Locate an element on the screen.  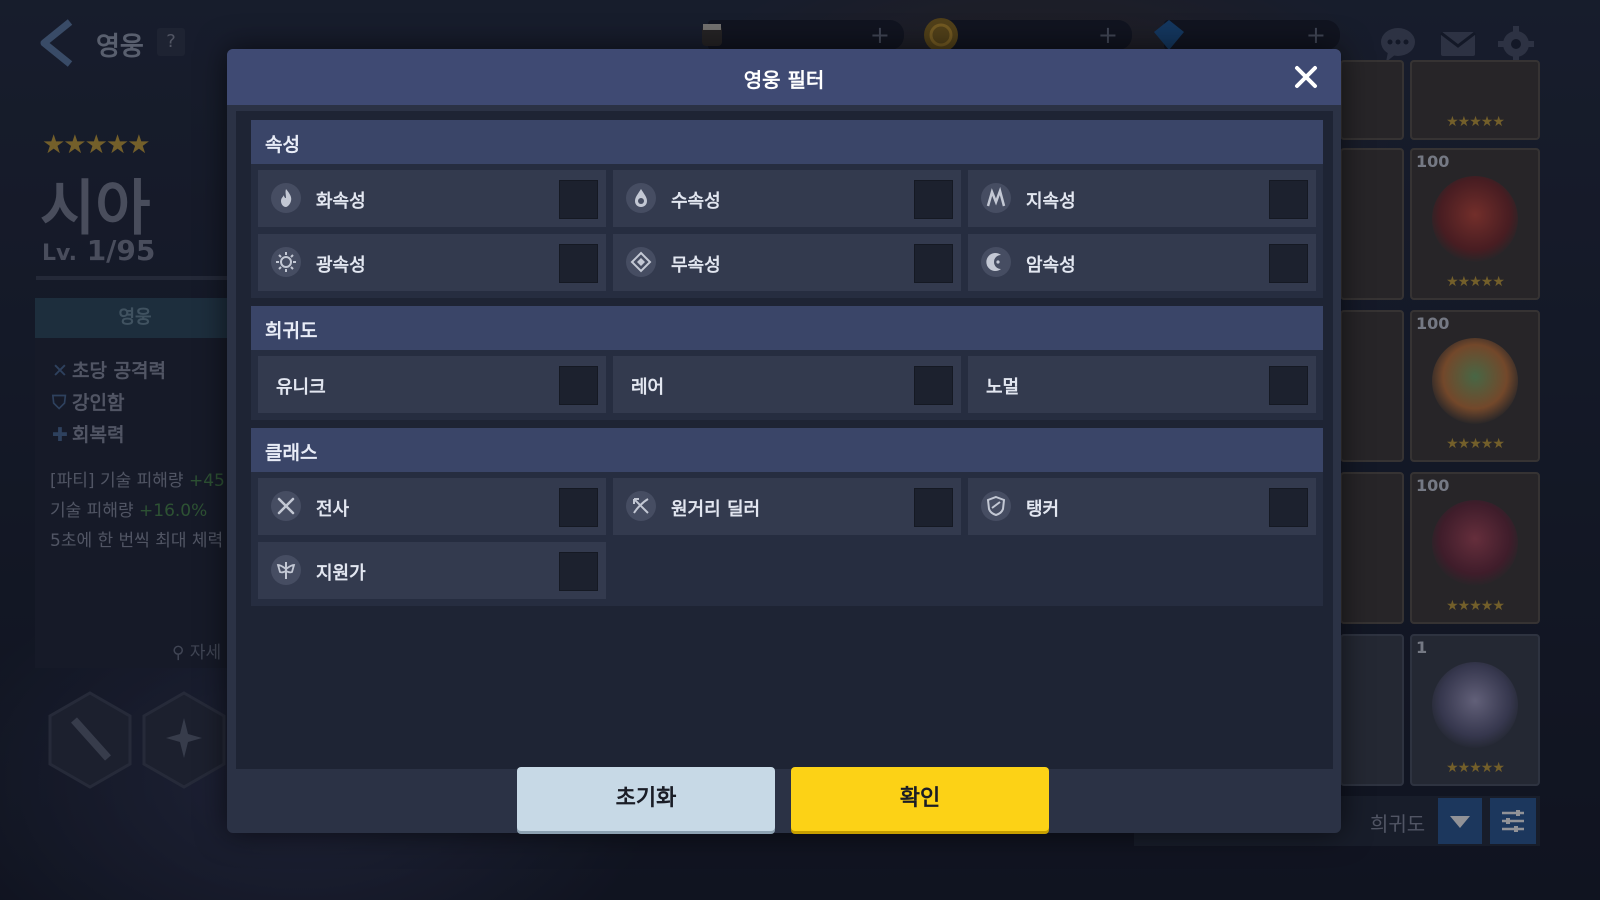
support-icon is located at coordinates (286, 570).